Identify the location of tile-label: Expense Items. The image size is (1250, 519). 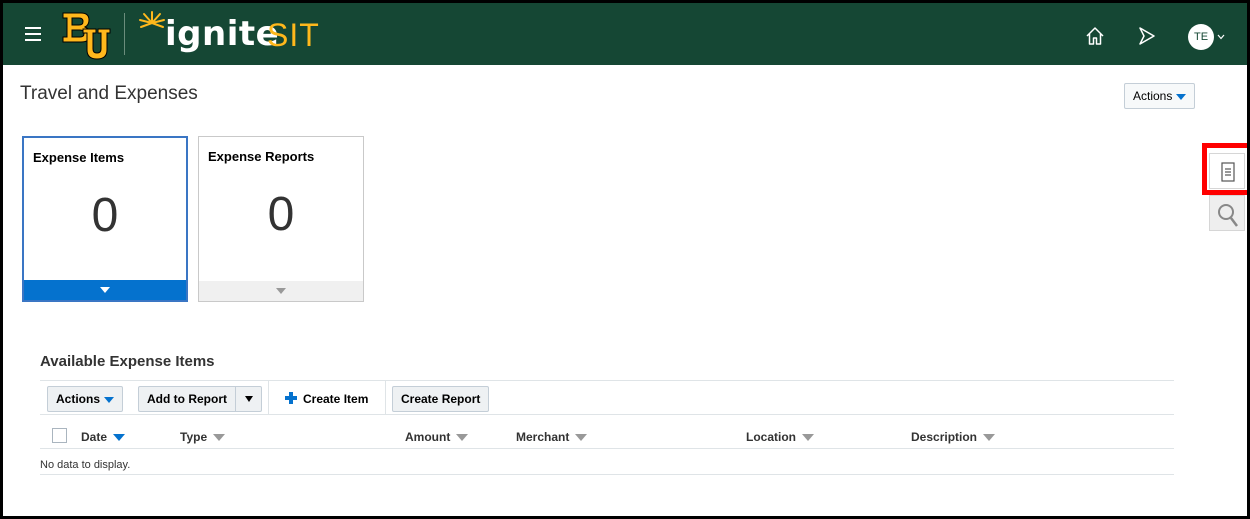
(79, 157).